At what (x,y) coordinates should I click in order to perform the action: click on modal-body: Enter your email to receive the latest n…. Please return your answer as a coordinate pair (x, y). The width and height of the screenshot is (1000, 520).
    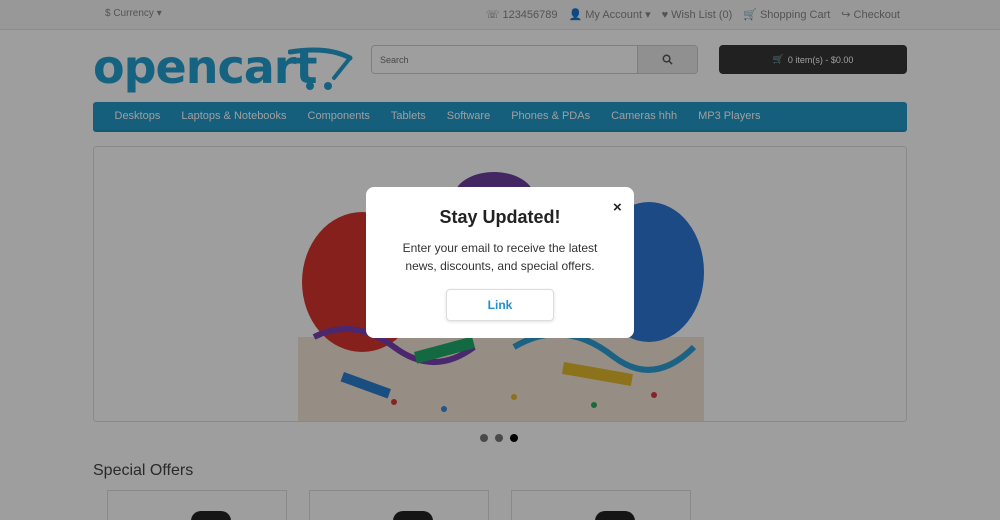
    Looking at the image, I should click on (500, 257).